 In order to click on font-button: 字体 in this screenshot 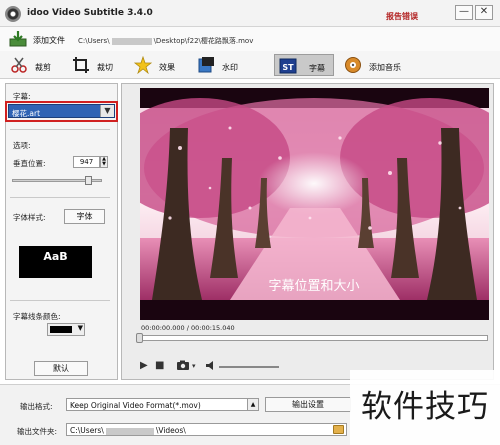, I will do `click(84, 216)`.